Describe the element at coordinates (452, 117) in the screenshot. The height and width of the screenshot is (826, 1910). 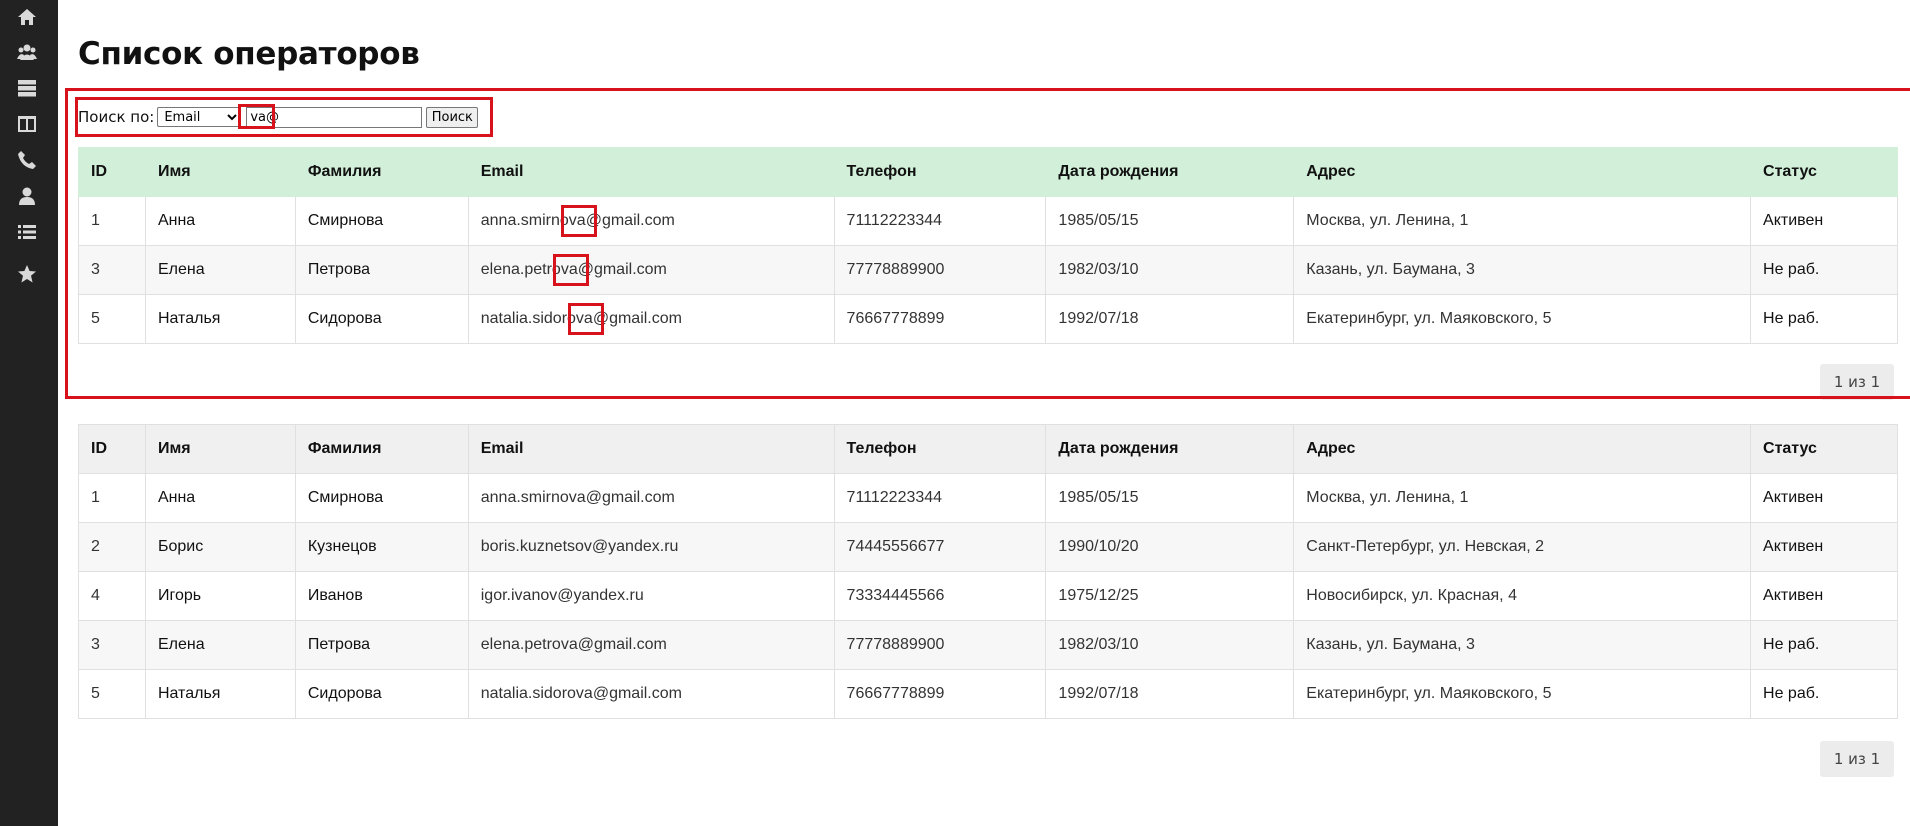
I see `search-button: Поиск` at that location.